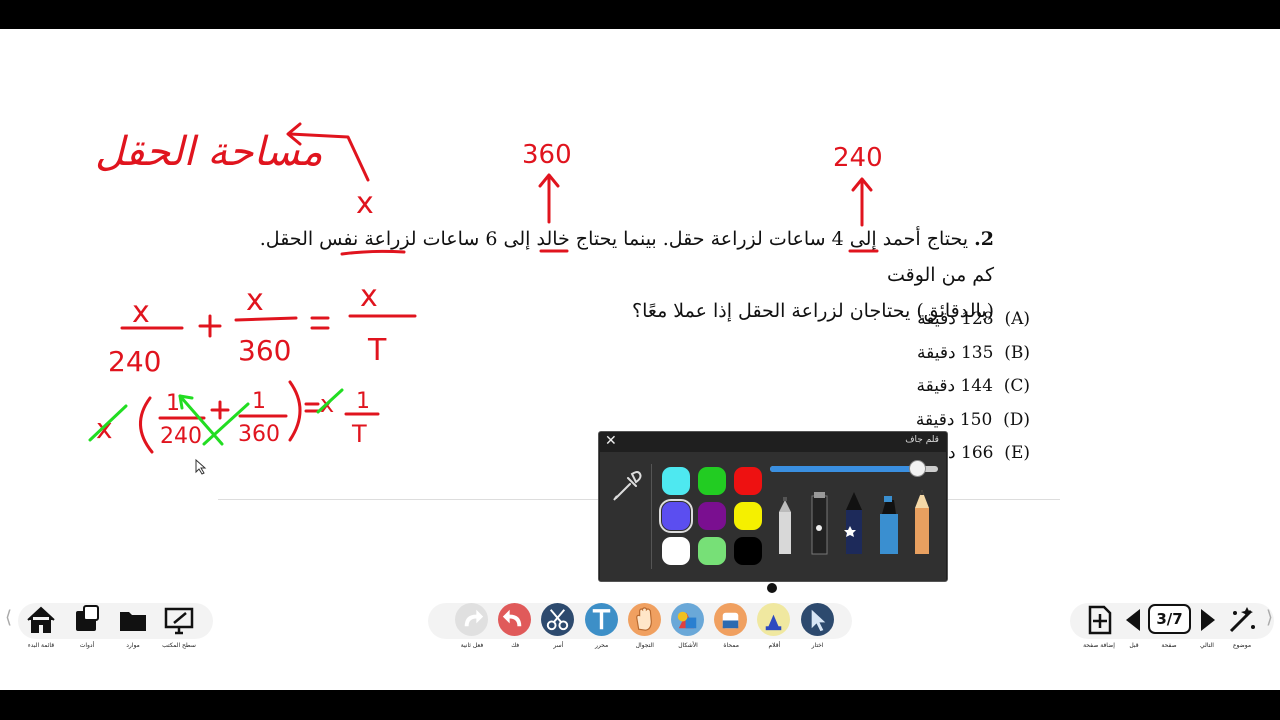 The width and height of the screenshot is (1280, 720). I want to click on eq2-paren-close, so click(295, 411).